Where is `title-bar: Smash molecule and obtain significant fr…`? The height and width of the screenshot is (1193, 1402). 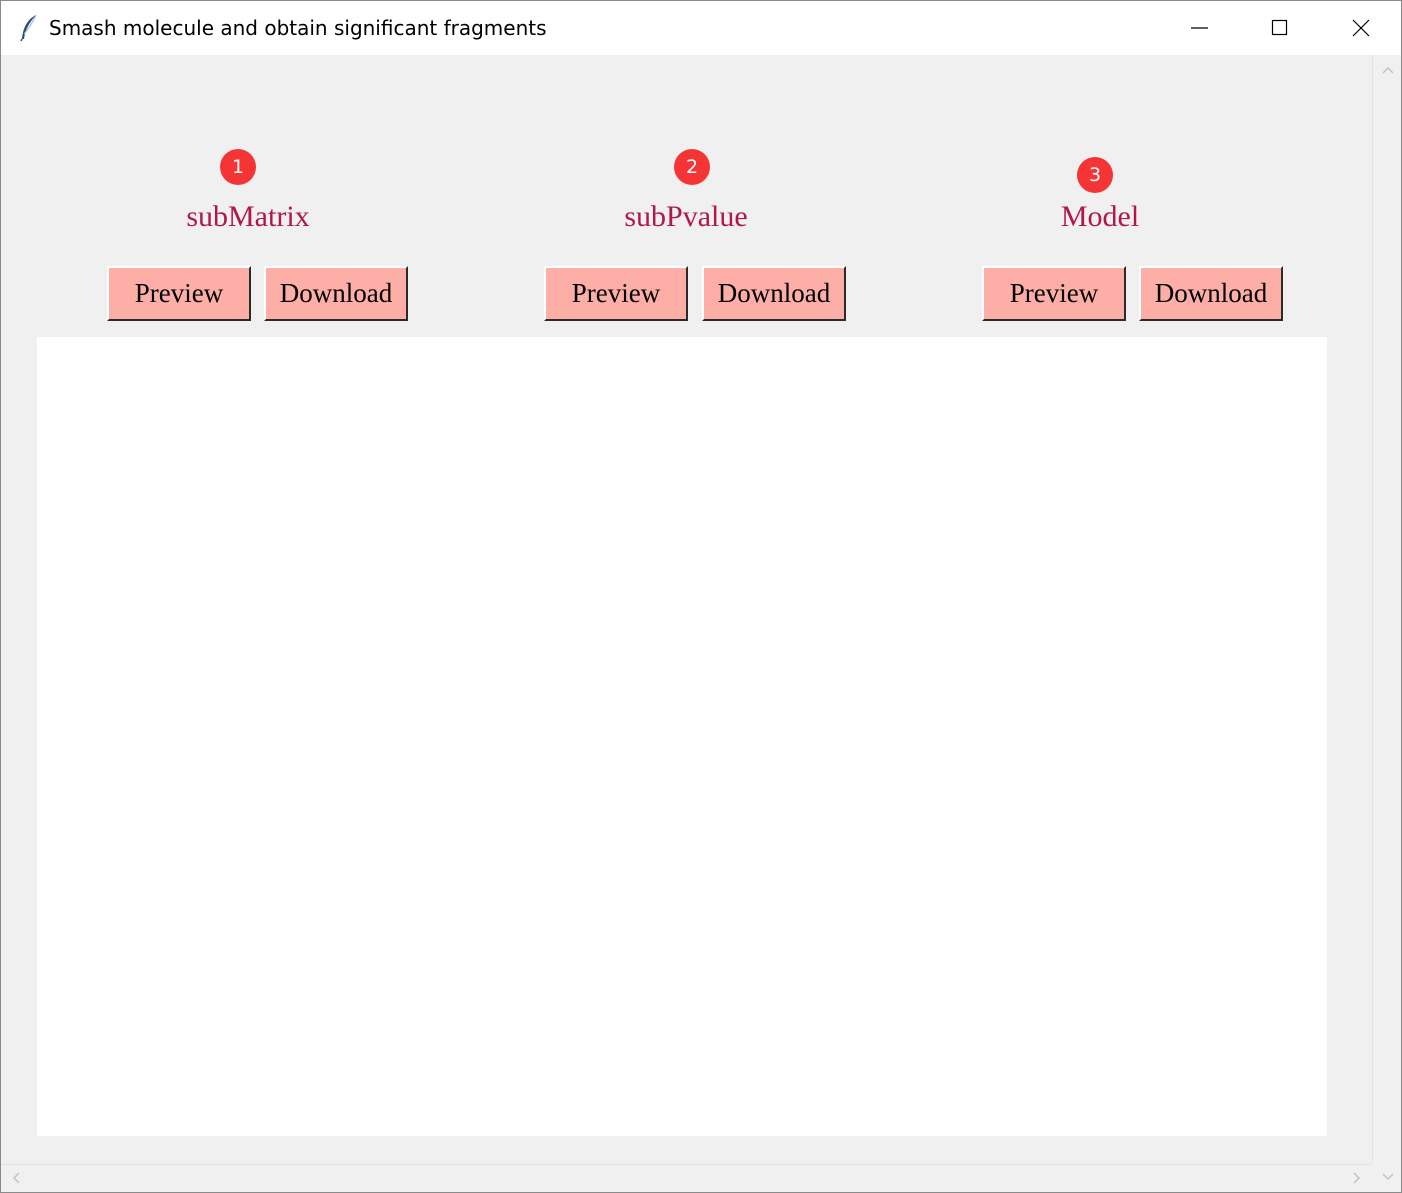
title-bar: Smash molecule and obtain significant fr… is located at coordinates (701, 28).